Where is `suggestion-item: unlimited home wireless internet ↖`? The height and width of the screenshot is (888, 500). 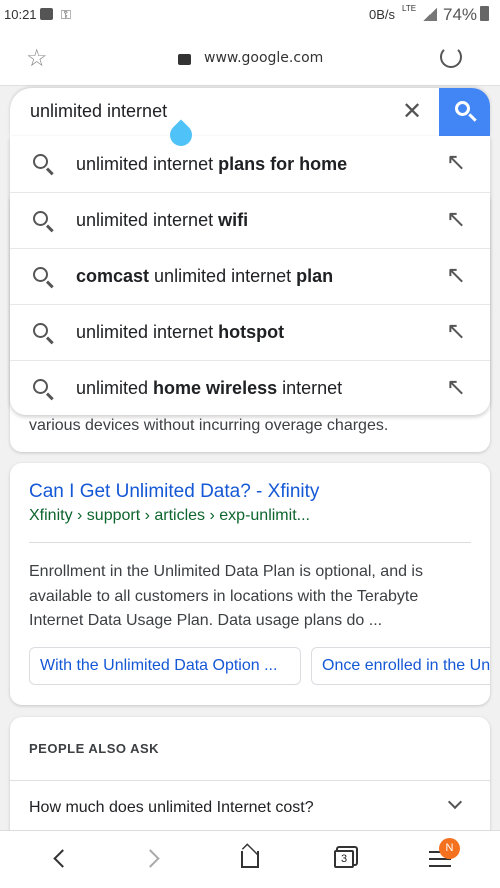
suggestion-item: unlimited home wireless internet ↖ is located at coordinates (250, 388).